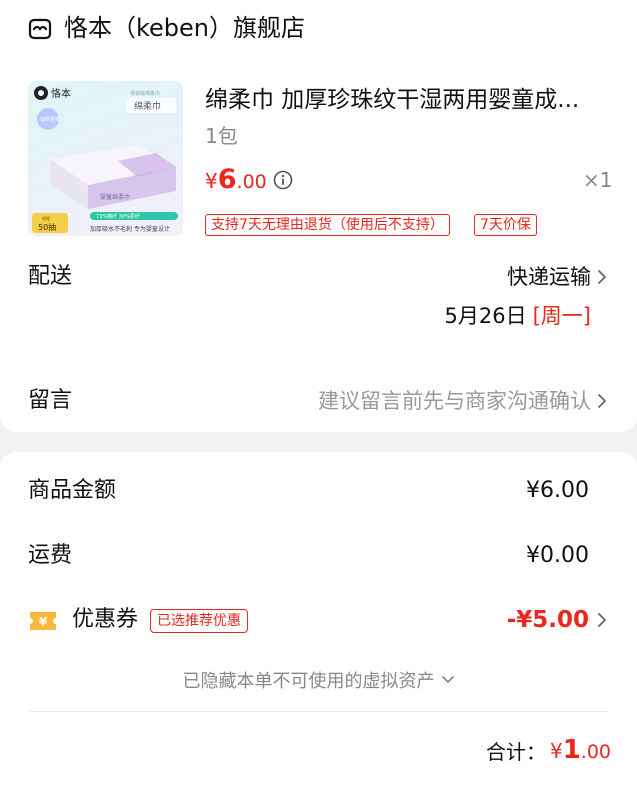  I want to click on image-packet-text: 婴童绵柔巾, so click(115, 197).